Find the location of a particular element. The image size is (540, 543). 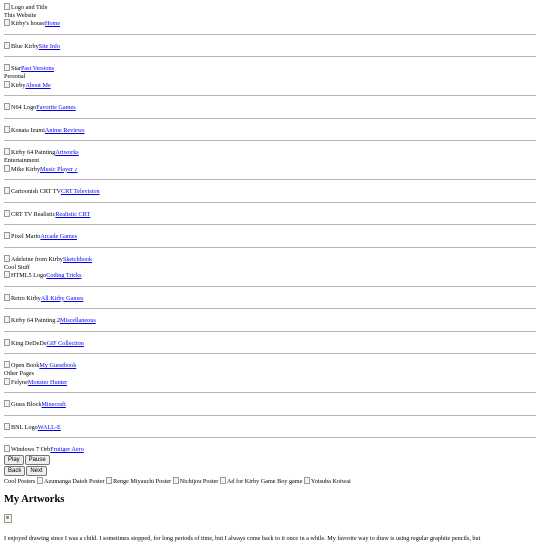

house-icon: Kirby's house is located at coordinates (24, 23).